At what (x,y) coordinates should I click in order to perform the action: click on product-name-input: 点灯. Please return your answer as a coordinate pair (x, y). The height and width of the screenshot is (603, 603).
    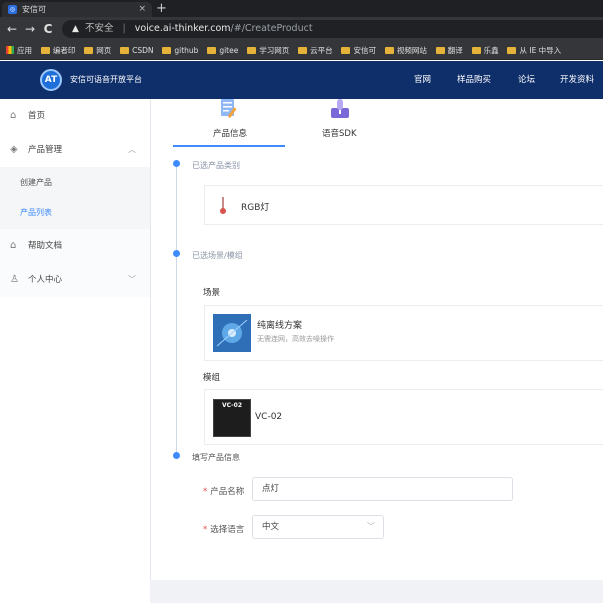
    Looking at the image, I should click on (382, 489).